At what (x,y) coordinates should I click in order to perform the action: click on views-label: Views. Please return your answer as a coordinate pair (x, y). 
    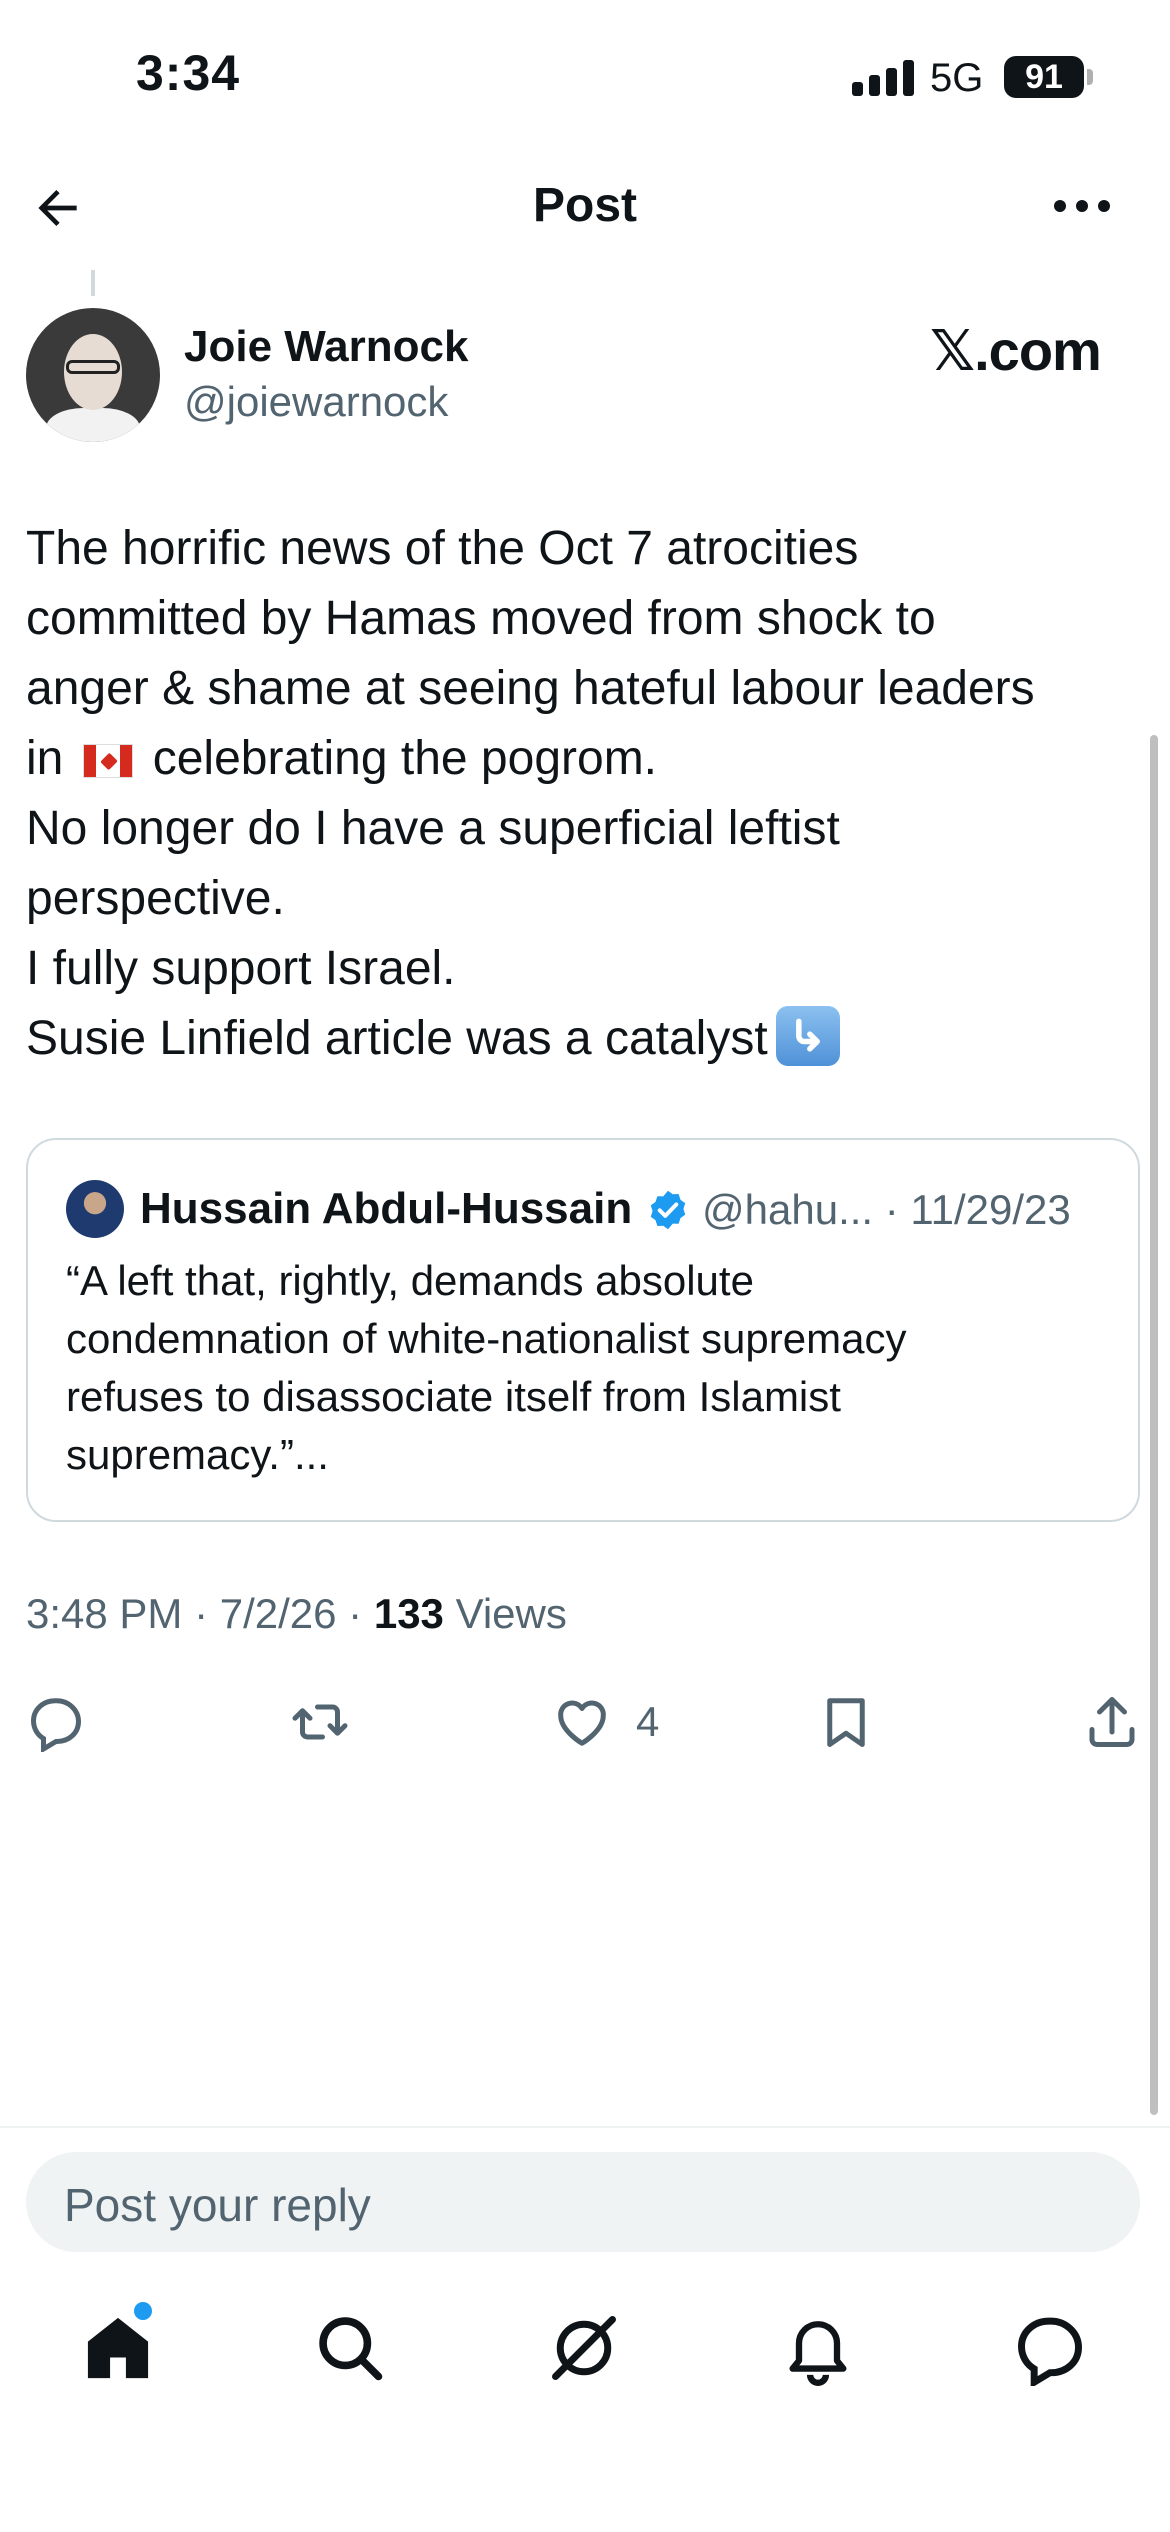
    Looking at the image, I should click on (505, 1613).